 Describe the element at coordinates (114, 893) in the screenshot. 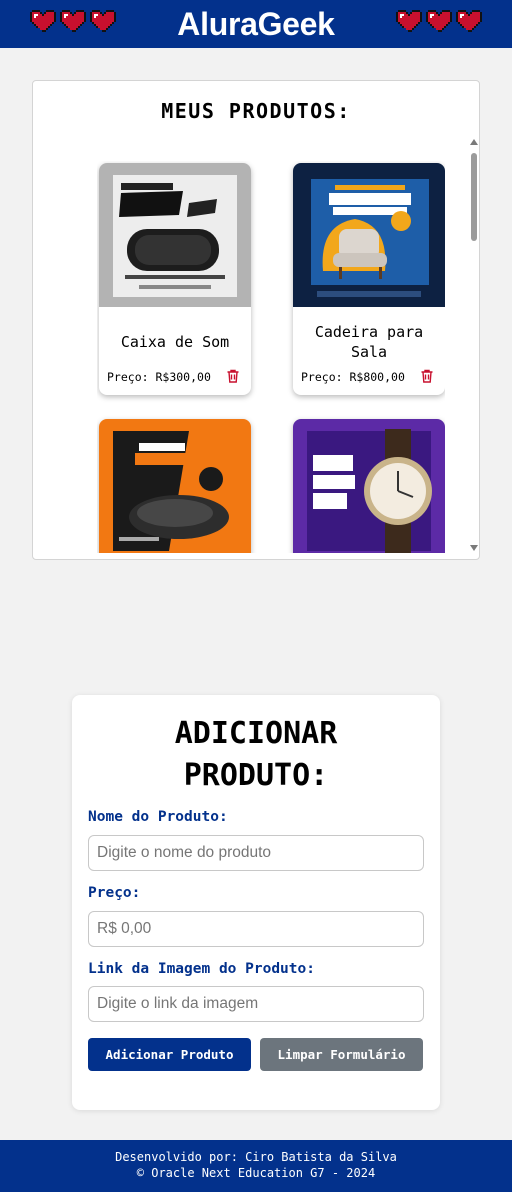

I see `product-price-label: Preço:` at that location.